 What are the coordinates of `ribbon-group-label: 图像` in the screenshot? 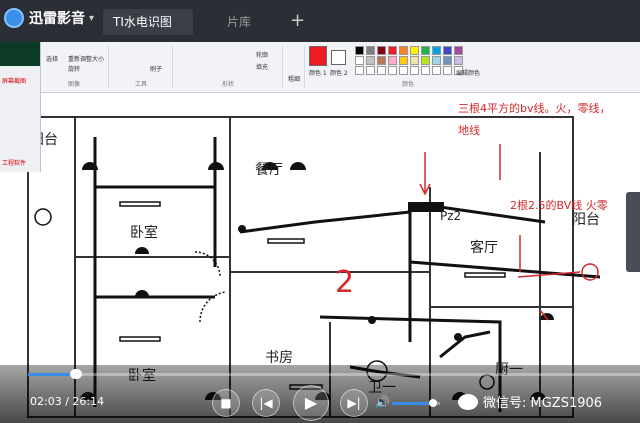 It's located at (73, 84).